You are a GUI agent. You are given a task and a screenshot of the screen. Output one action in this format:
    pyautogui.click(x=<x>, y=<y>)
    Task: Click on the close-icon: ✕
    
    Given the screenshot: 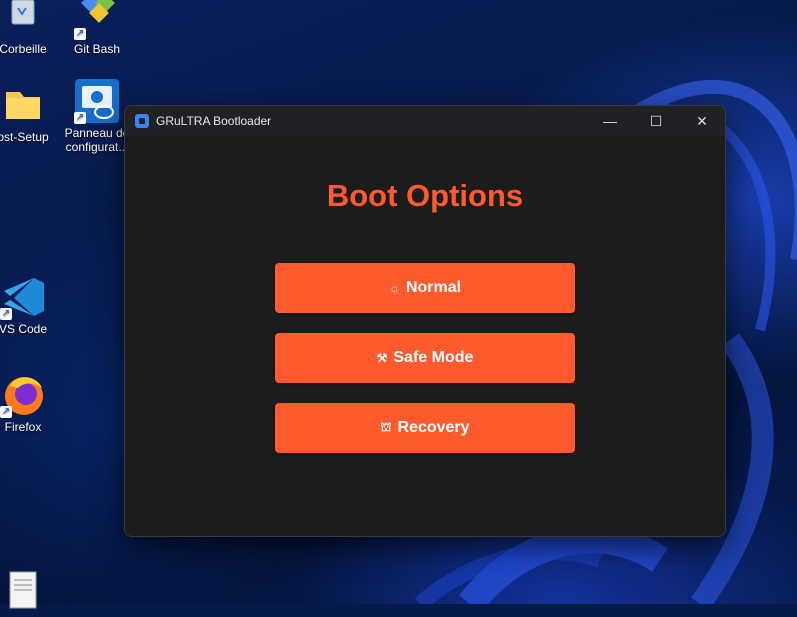 What is the action you would take?
    pyautogui.click(x=702, y=120)
    